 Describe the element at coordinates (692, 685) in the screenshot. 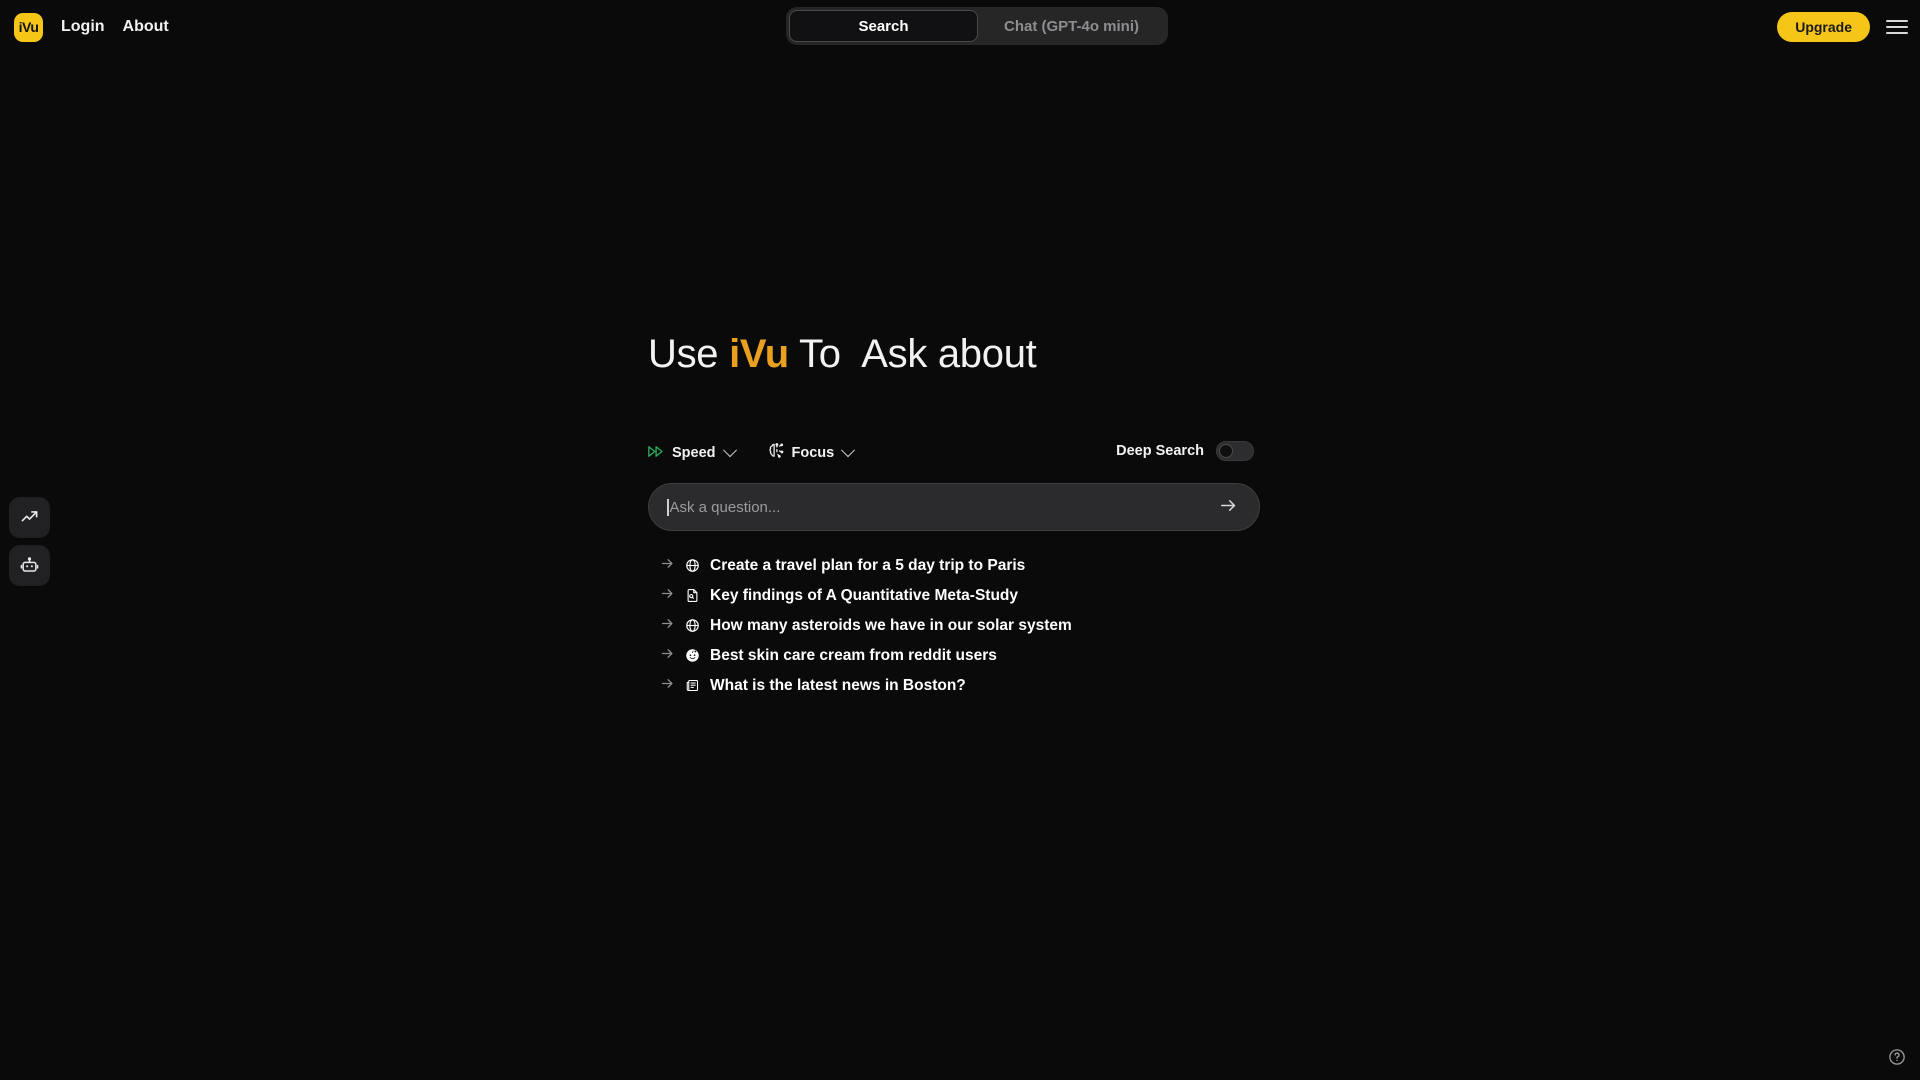

I see `news-icon` at that location.